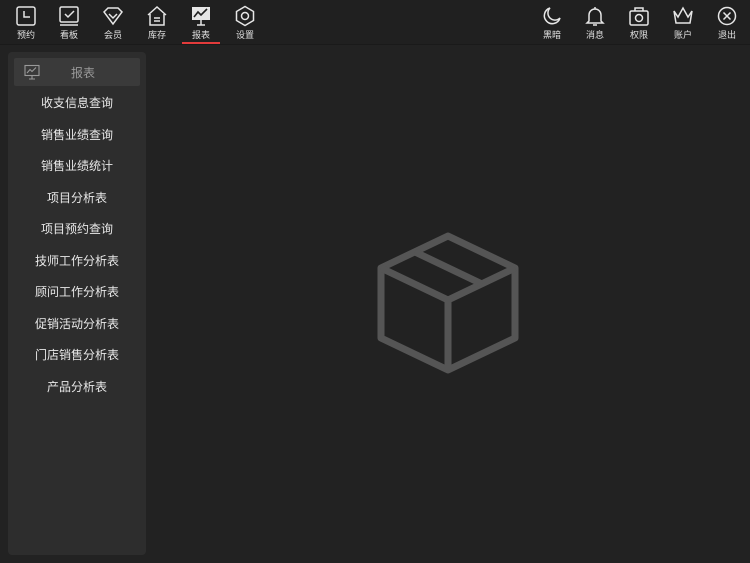 The width and height of the screenshot is (750, 563). I want to click on report-item-technician-analysis: 技师工作分析表, so click(77, 262).